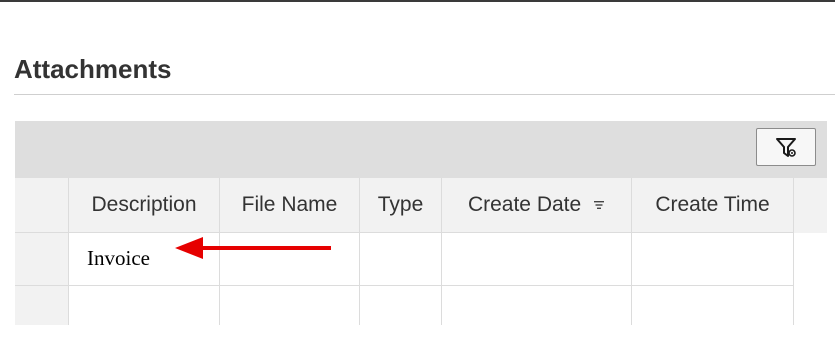  What do you see at coordinates (118, 258) in the screenshot?
I see `description-value: Invoice` at bounding box center [118, 258].